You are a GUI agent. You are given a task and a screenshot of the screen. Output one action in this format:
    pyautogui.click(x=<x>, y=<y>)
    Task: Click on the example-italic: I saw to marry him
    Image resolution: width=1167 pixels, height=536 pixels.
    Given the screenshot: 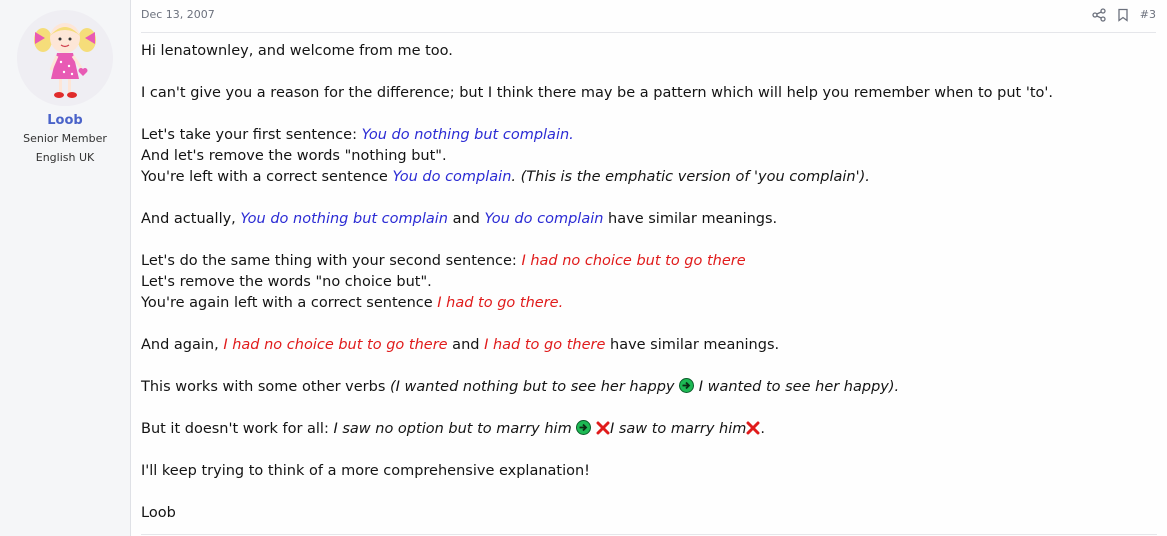 What is the action you would take?
    pyautogui.click(x=678, y=429)
    